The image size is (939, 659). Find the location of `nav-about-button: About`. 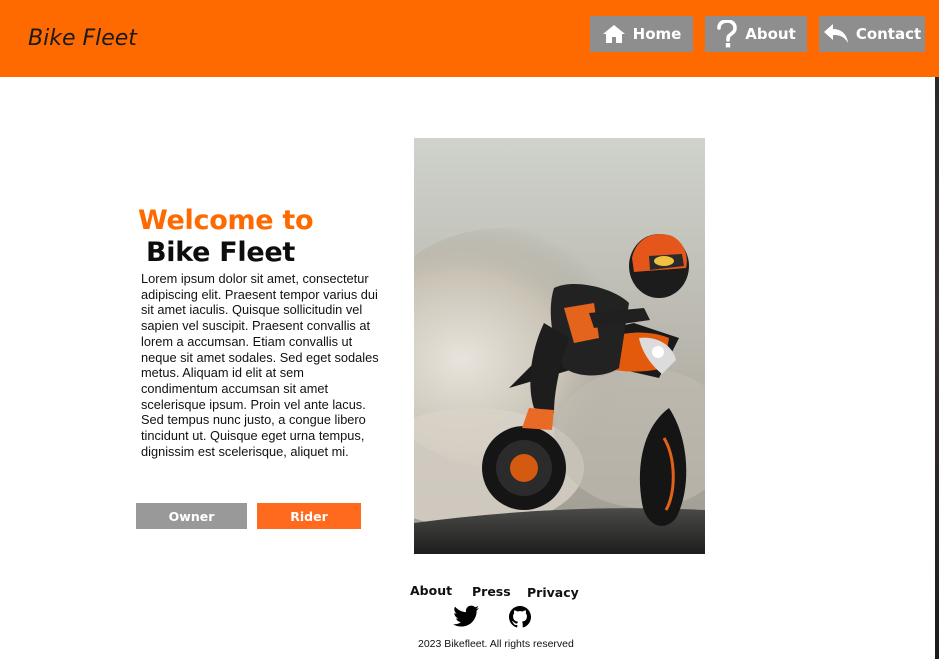

nav-about-button: About is located at coordinates (756, 34).